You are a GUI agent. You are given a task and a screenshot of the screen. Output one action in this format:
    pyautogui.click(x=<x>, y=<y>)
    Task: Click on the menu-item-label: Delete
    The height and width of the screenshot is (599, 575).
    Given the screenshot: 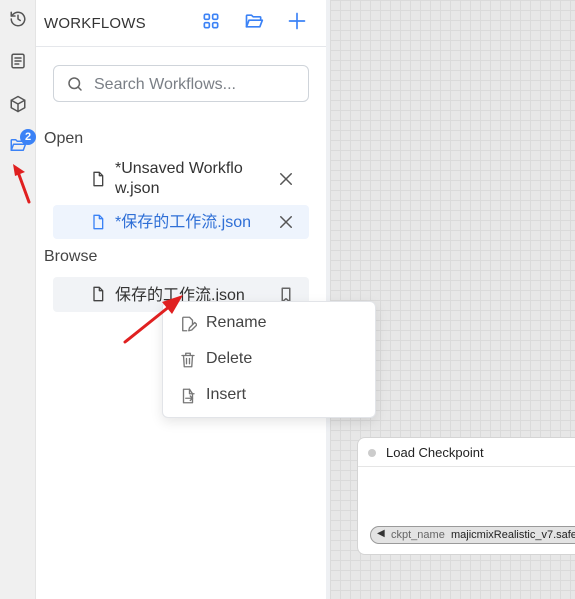 What is the action you would take?
    pyautogui.click(x=229, y=358)
    